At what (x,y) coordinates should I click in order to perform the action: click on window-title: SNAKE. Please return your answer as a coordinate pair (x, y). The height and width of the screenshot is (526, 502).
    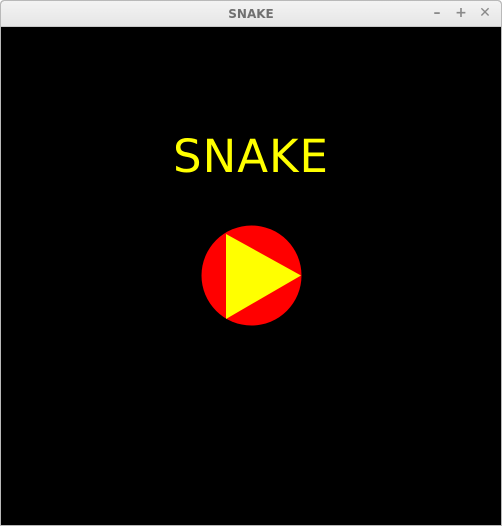
    Looking at the image, I should click on (251, 14).